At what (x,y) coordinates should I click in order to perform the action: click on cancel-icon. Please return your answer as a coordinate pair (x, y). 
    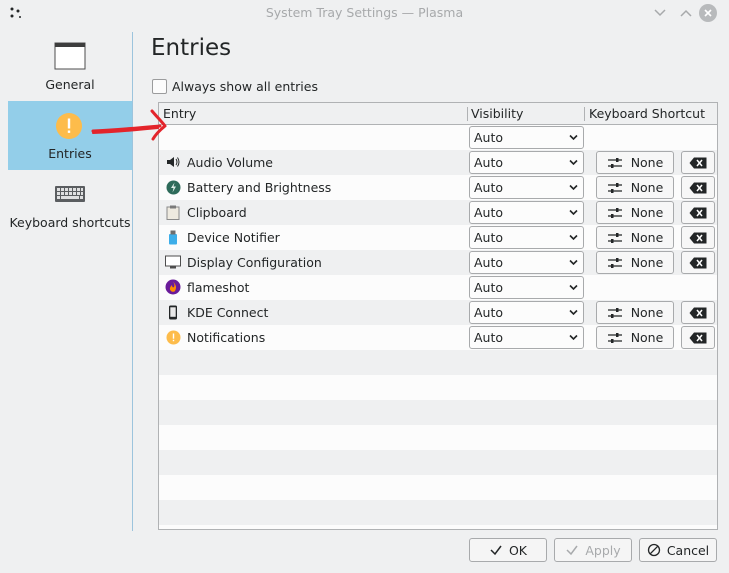
    Looking at the image, I should click on (653, 550).